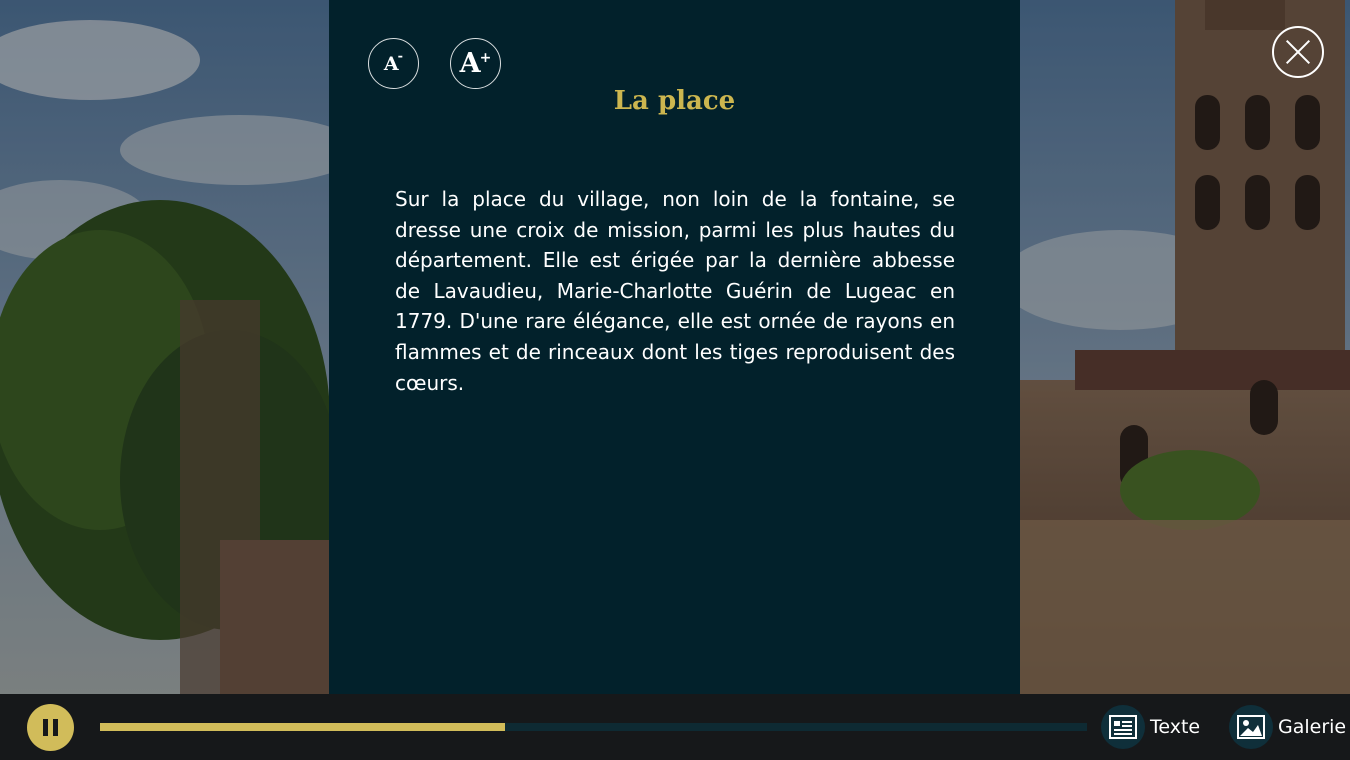 Image resolution: width=1350 pixels, height=760 pixels. I want to click on text-view-button: Texte, so click(1150, 727).